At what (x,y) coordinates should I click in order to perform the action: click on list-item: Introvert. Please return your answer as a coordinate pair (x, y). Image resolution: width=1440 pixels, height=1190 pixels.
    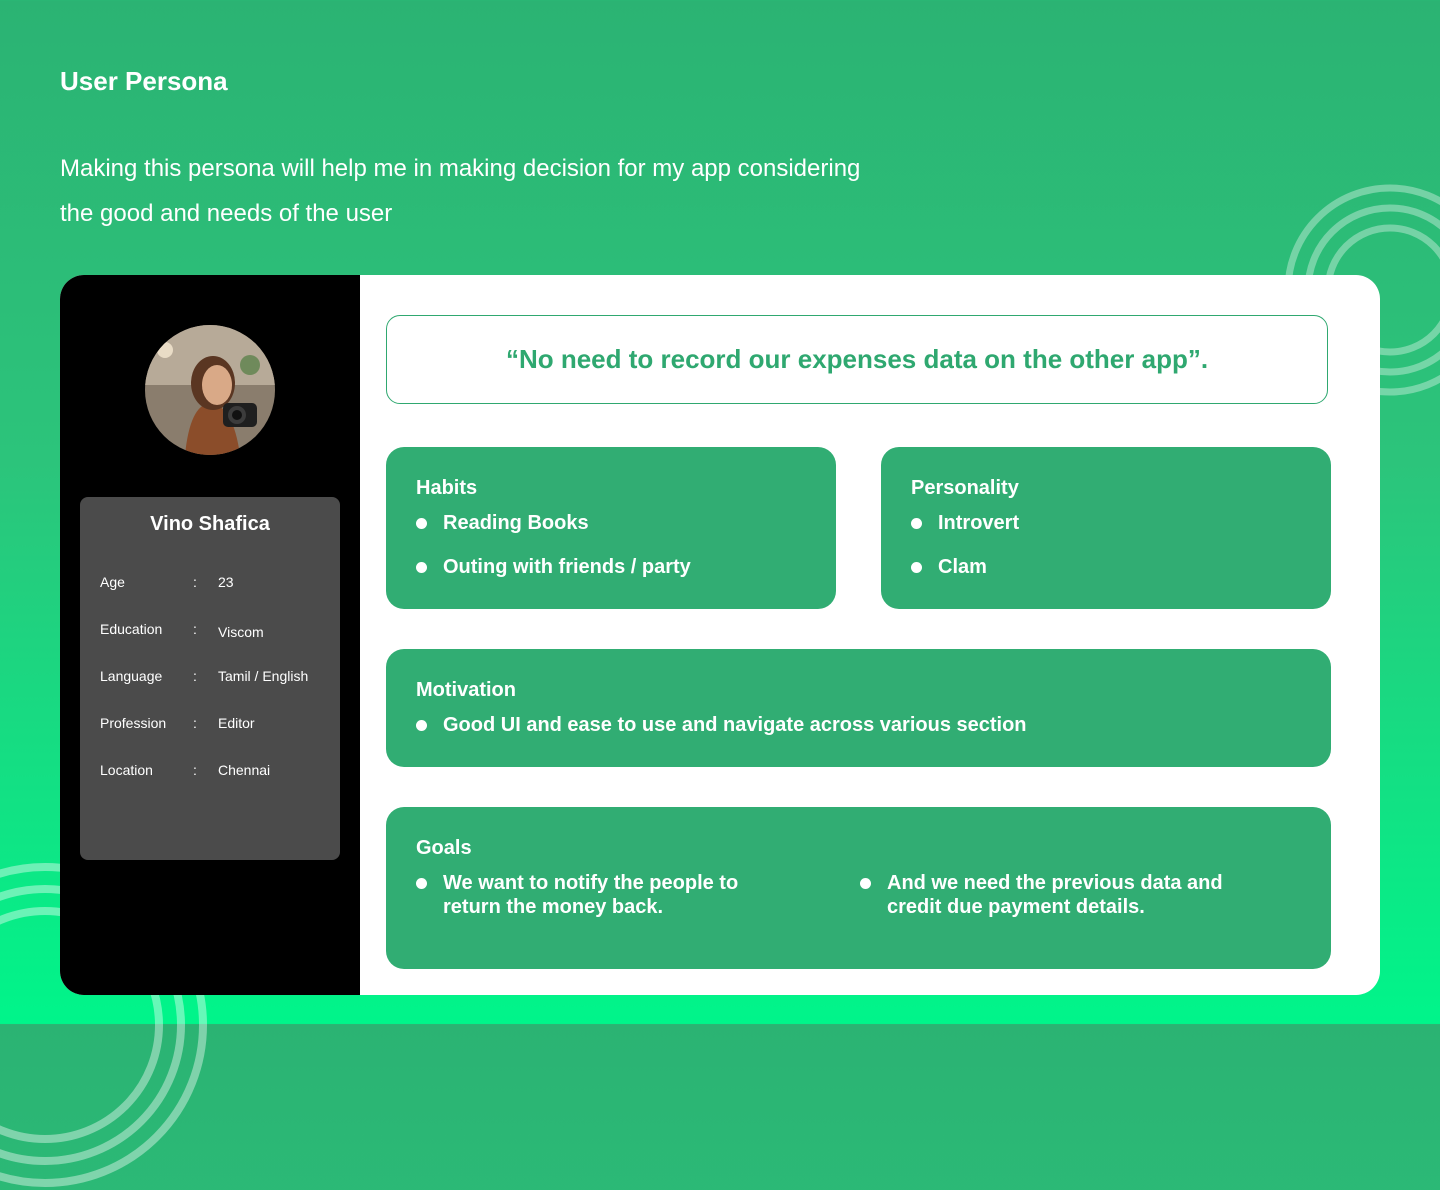
    Looking at the image, I should click on (965, 523).